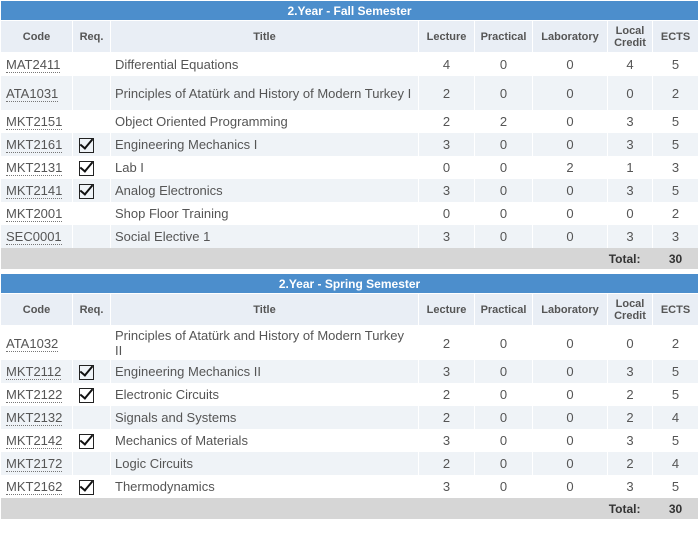 This screenshot has width=698, height=553. Describe the element at coordinates (630, 36) in the screenshot. I see `column-header-local-credit: Local Credit` at that location.